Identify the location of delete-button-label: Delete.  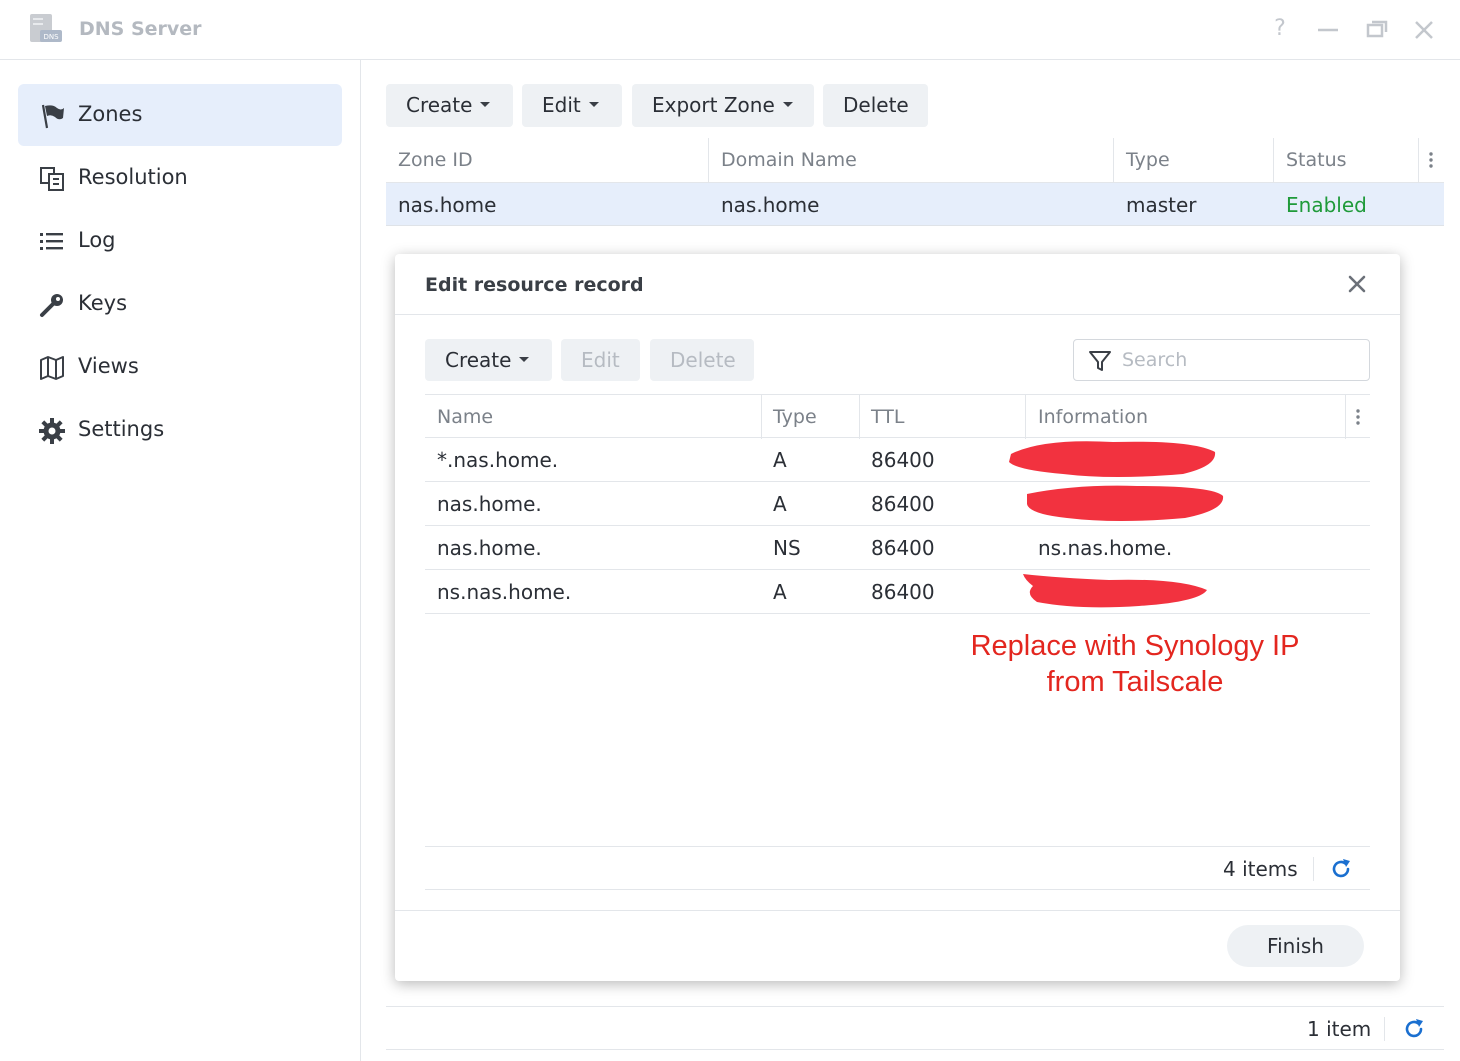
(876, 105).